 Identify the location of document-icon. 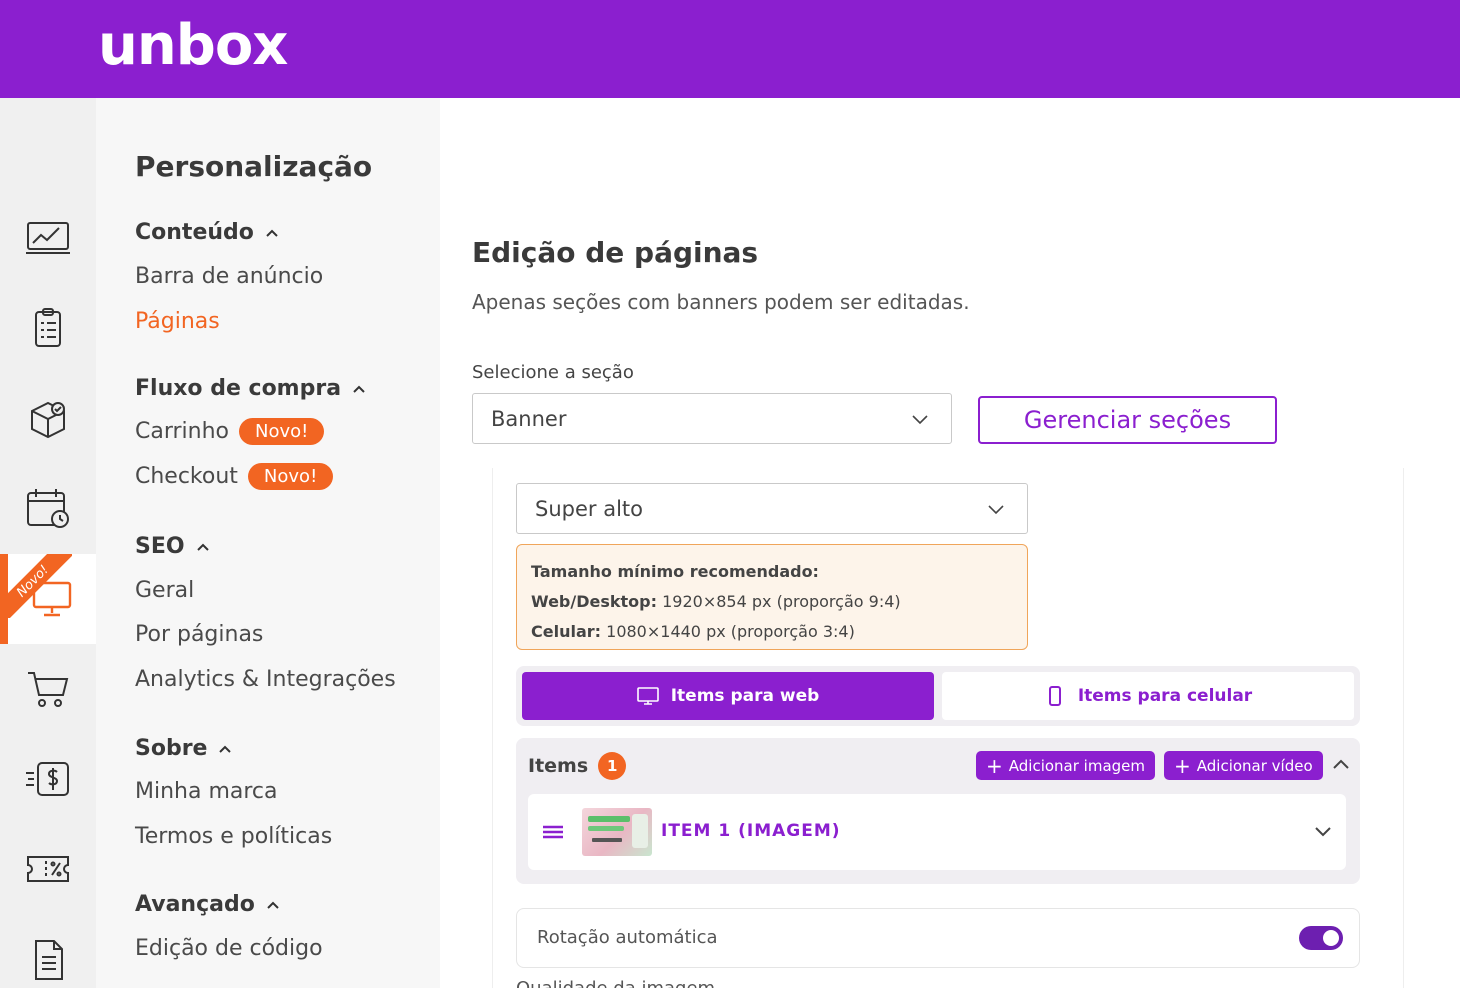
(49, 960).